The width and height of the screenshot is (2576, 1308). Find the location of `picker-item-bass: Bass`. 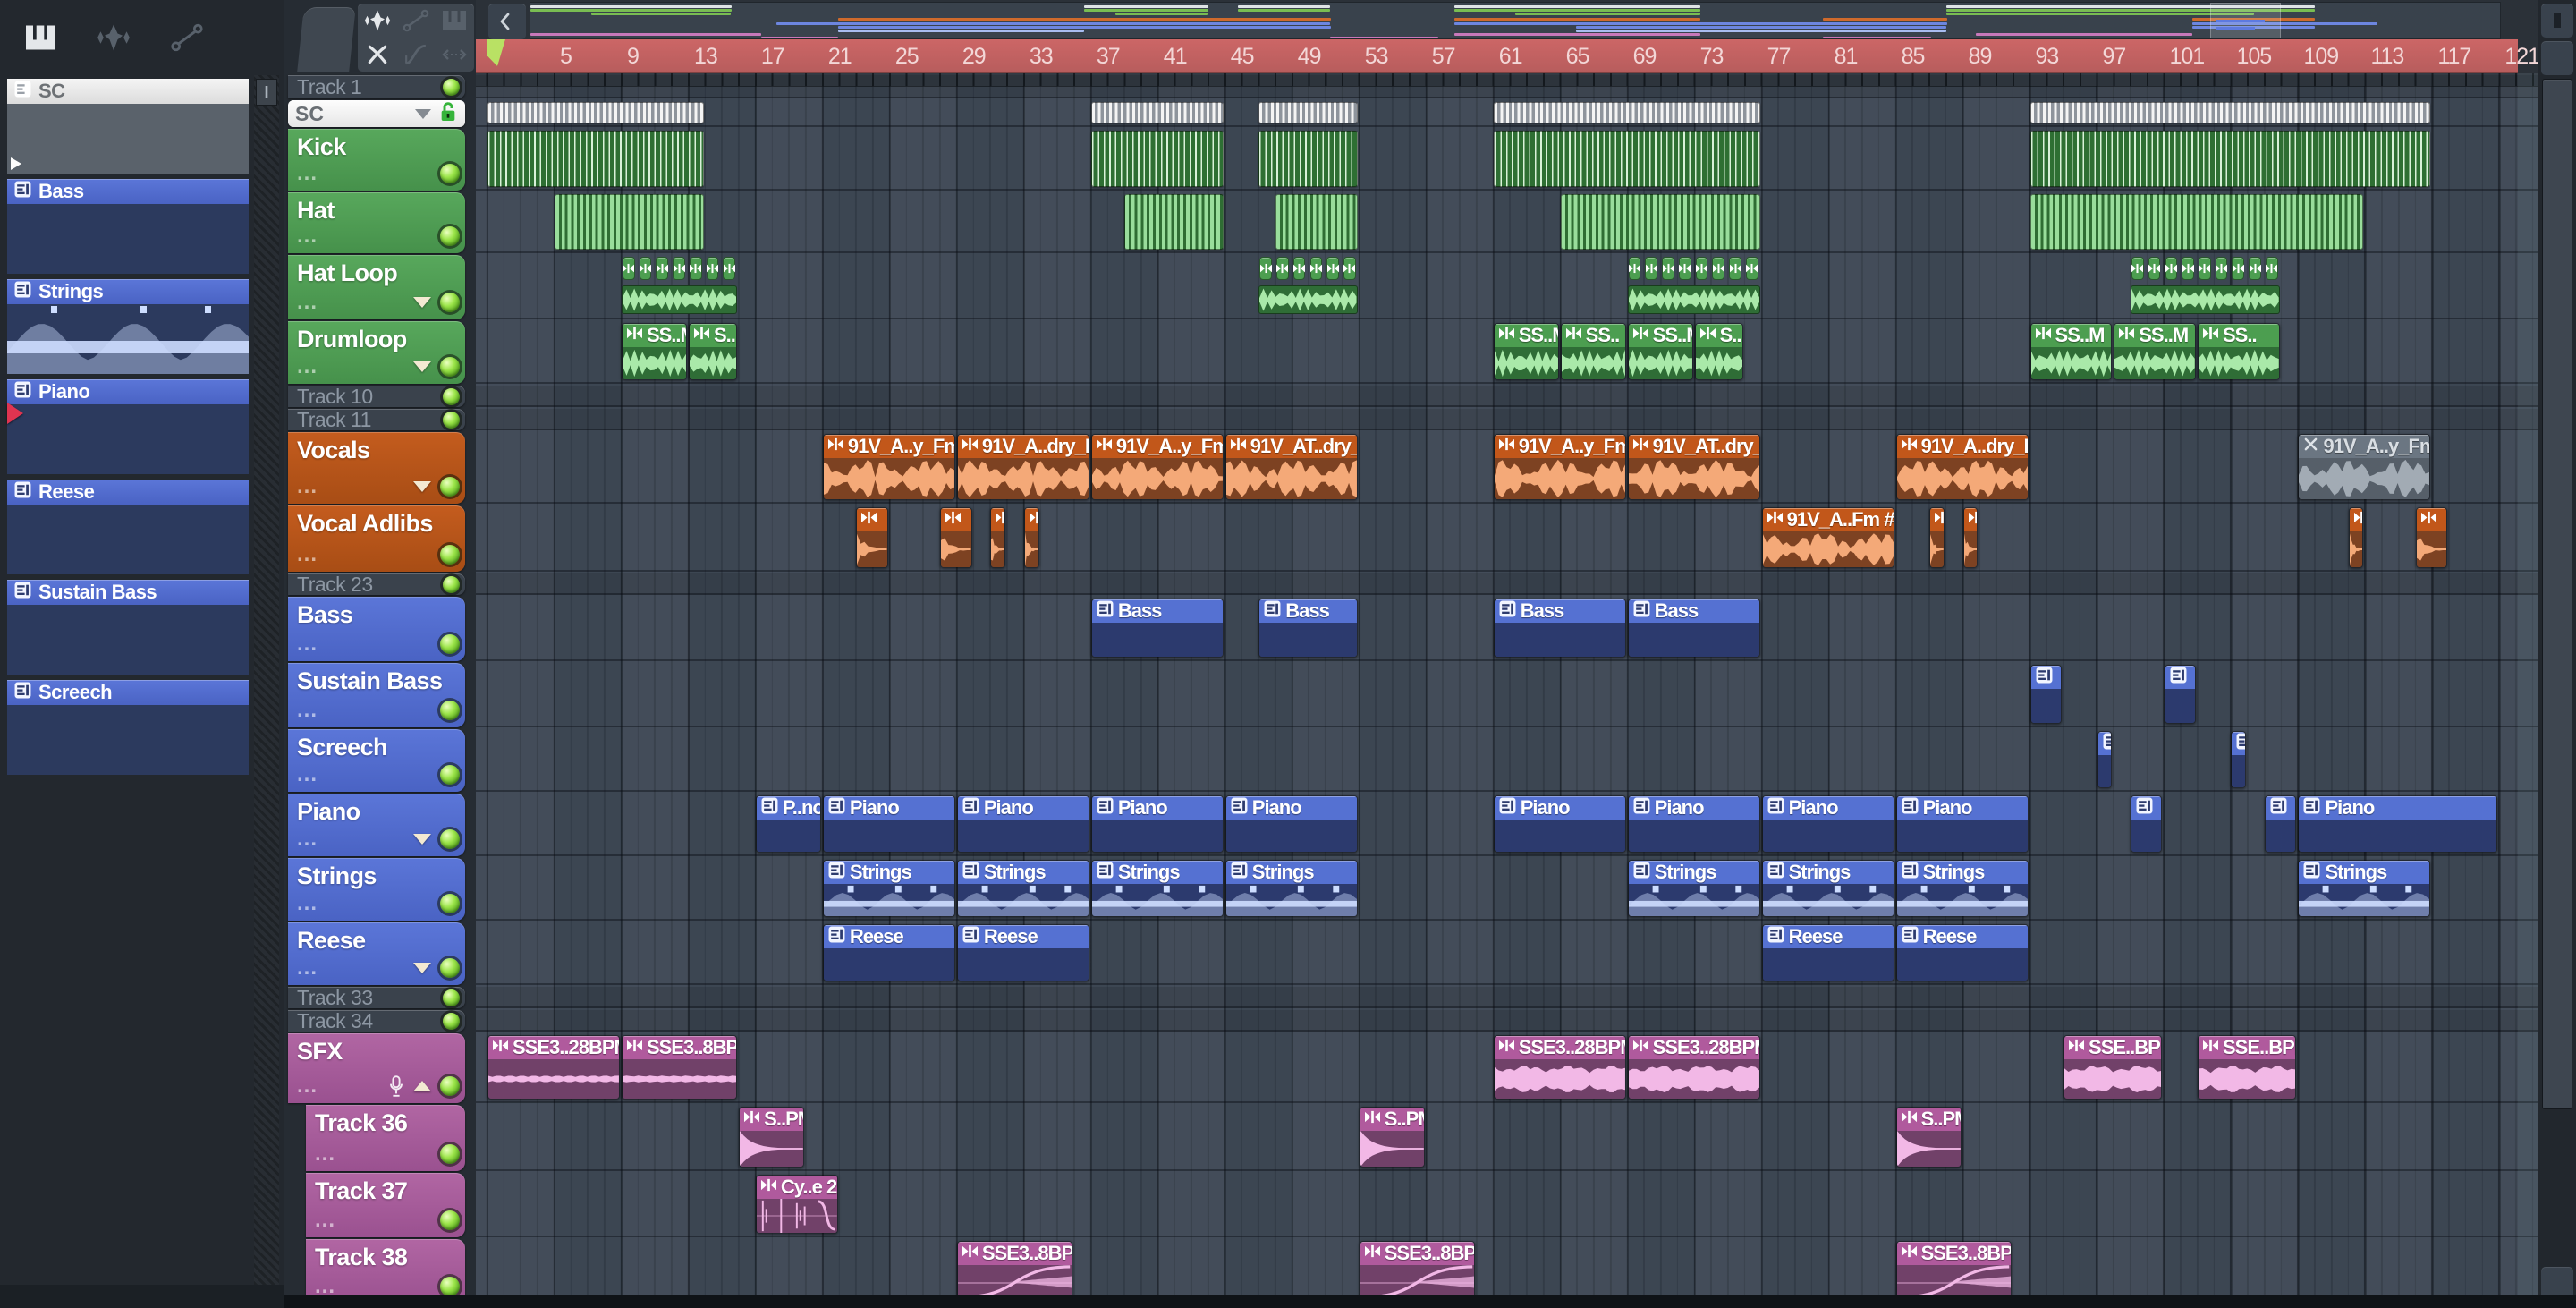

picker-item-bass: Bass is located at coordinates (128, 226).